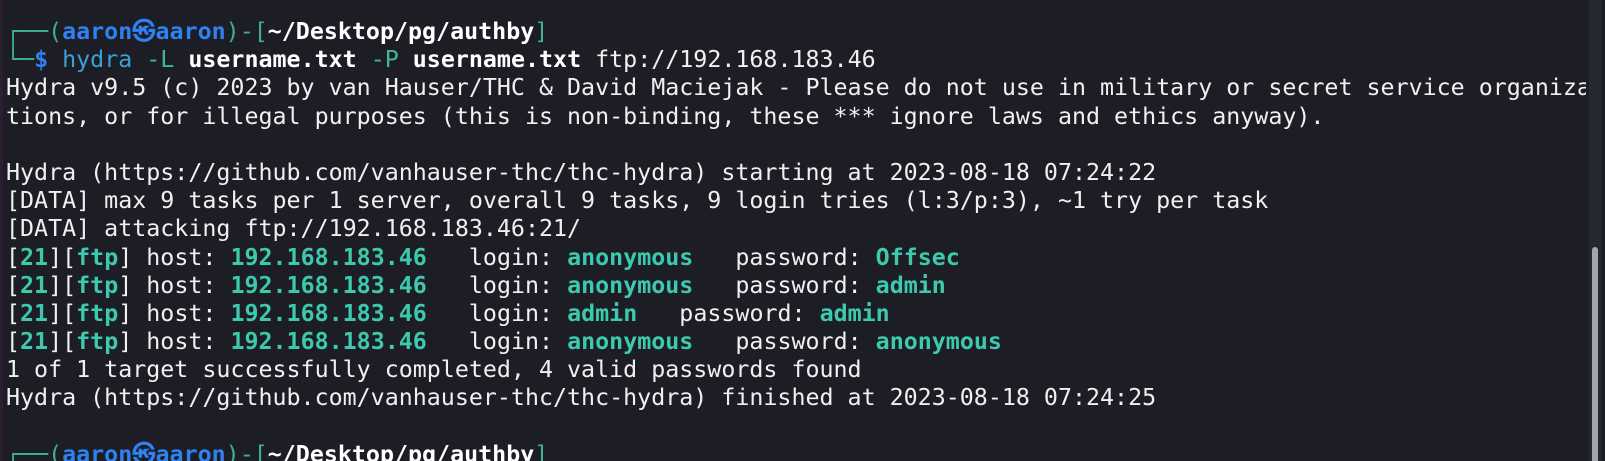 The image size is (1605, 461). Describe the element at coordinates (735, 60) in the screenshot. I see `text-segment-plain: ftp://192.168.183.46` at that location.